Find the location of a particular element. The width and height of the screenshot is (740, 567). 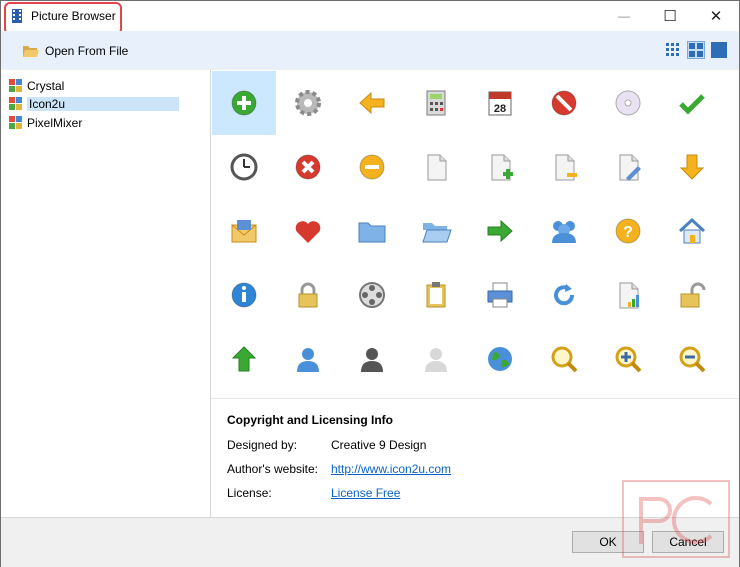

large-icons-view-button is located at coordinates (719, 50).